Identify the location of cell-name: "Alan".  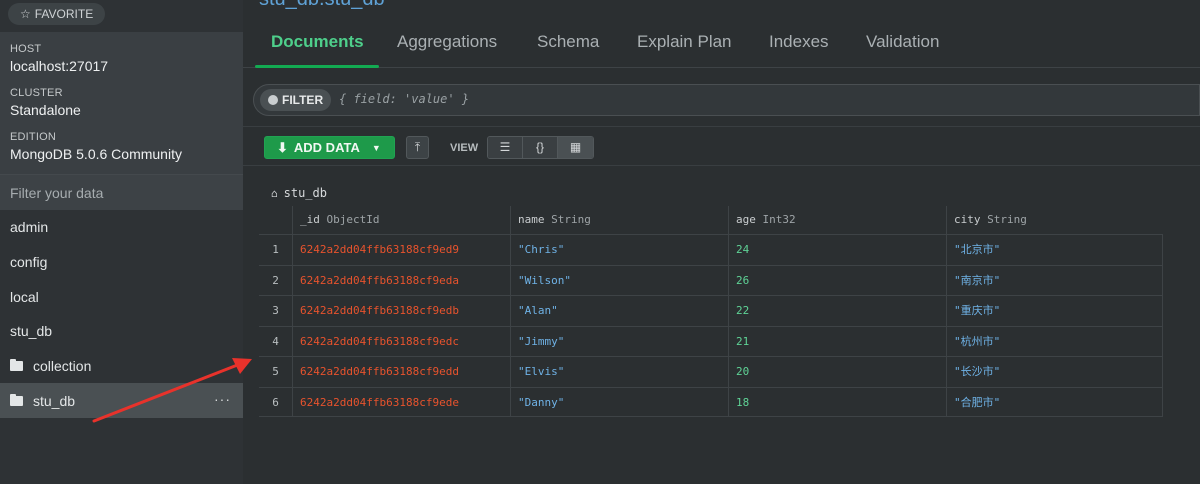
(619, 311).